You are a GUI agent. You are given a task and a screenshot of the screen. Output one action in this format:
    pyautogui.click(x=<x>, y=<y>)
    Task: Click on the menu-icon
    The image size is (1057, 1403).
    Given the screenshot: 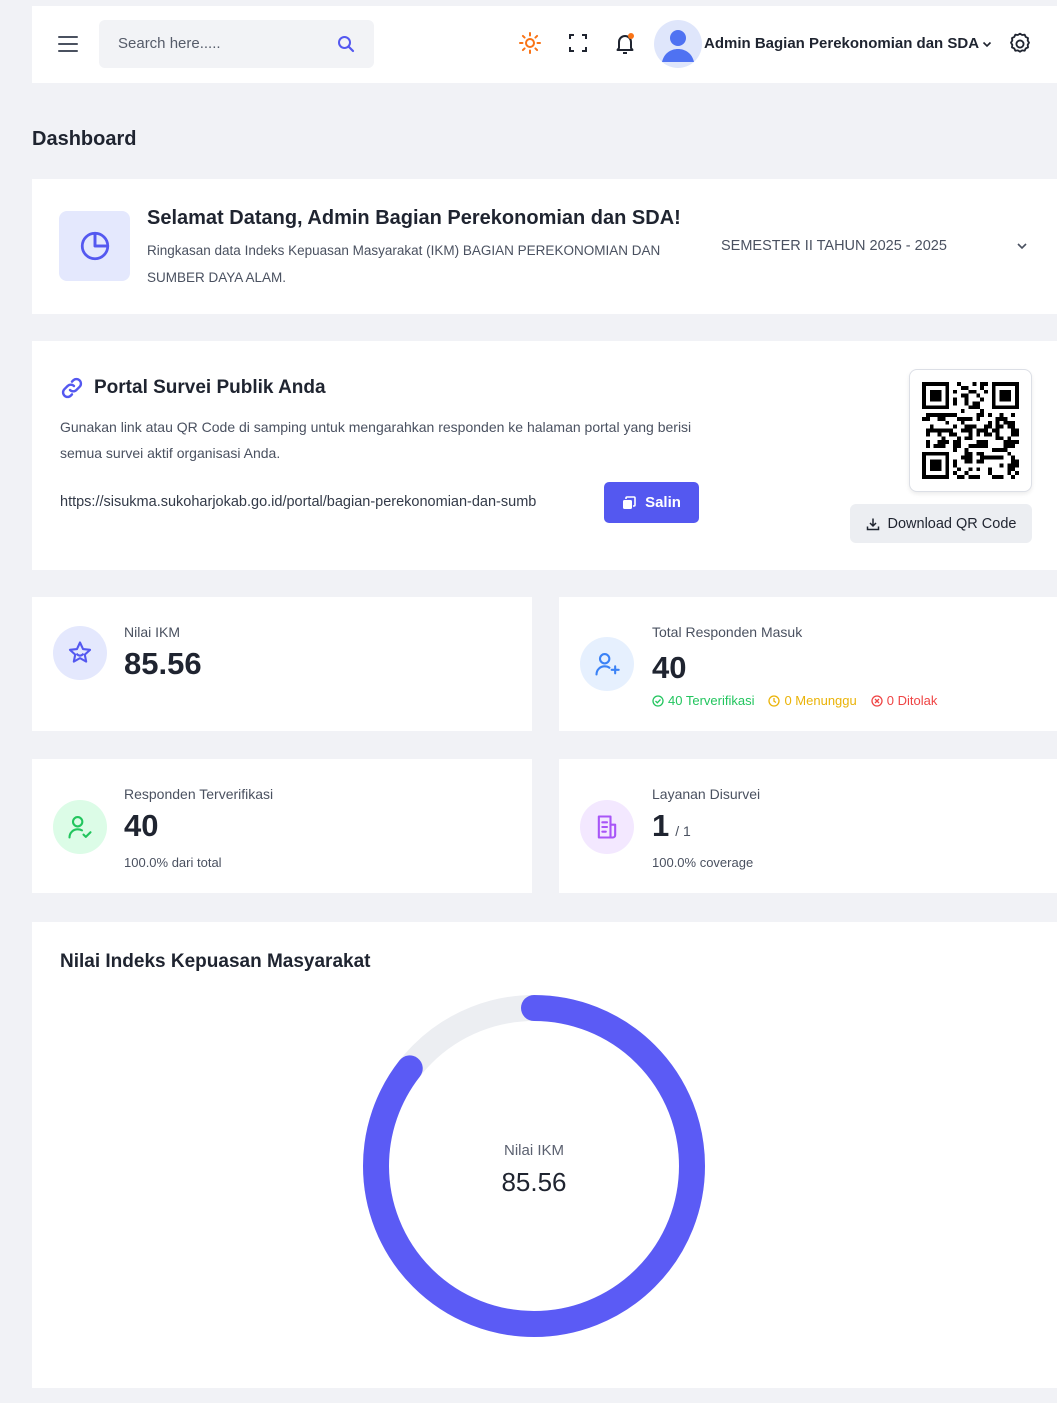 What is the action you would take?
    pyautogui.click(x=68, y=44)
    